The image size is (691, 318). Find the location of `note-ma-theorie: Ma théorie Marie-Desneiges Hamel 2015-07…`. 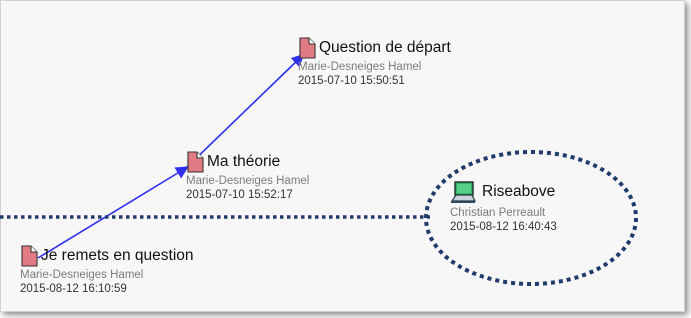

note-ma-theorie: Ma théorie Marie-Desneiges Hamel 2015-07… is located at coordinates (247, 176).